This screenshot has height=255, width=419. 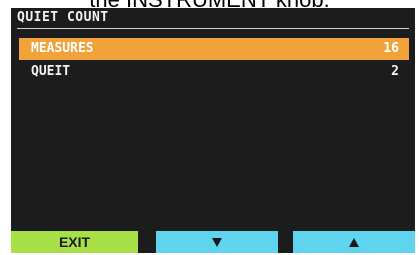 What do you see at coordinates (51, 71) in the screenshot?
I see `list-item-label: QUEIT` at bounding box center [51, 71].